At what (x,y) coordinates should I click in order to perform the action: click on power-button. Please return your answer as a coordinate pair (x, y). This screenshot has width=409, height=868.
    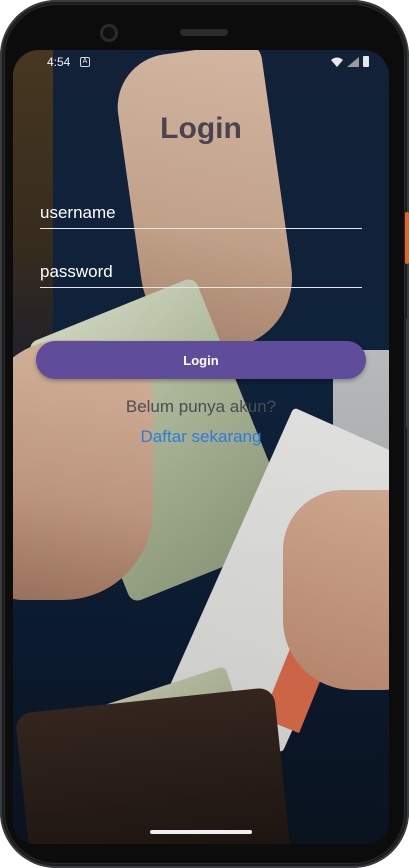
    Looking at the image, I should click on (407, 238).